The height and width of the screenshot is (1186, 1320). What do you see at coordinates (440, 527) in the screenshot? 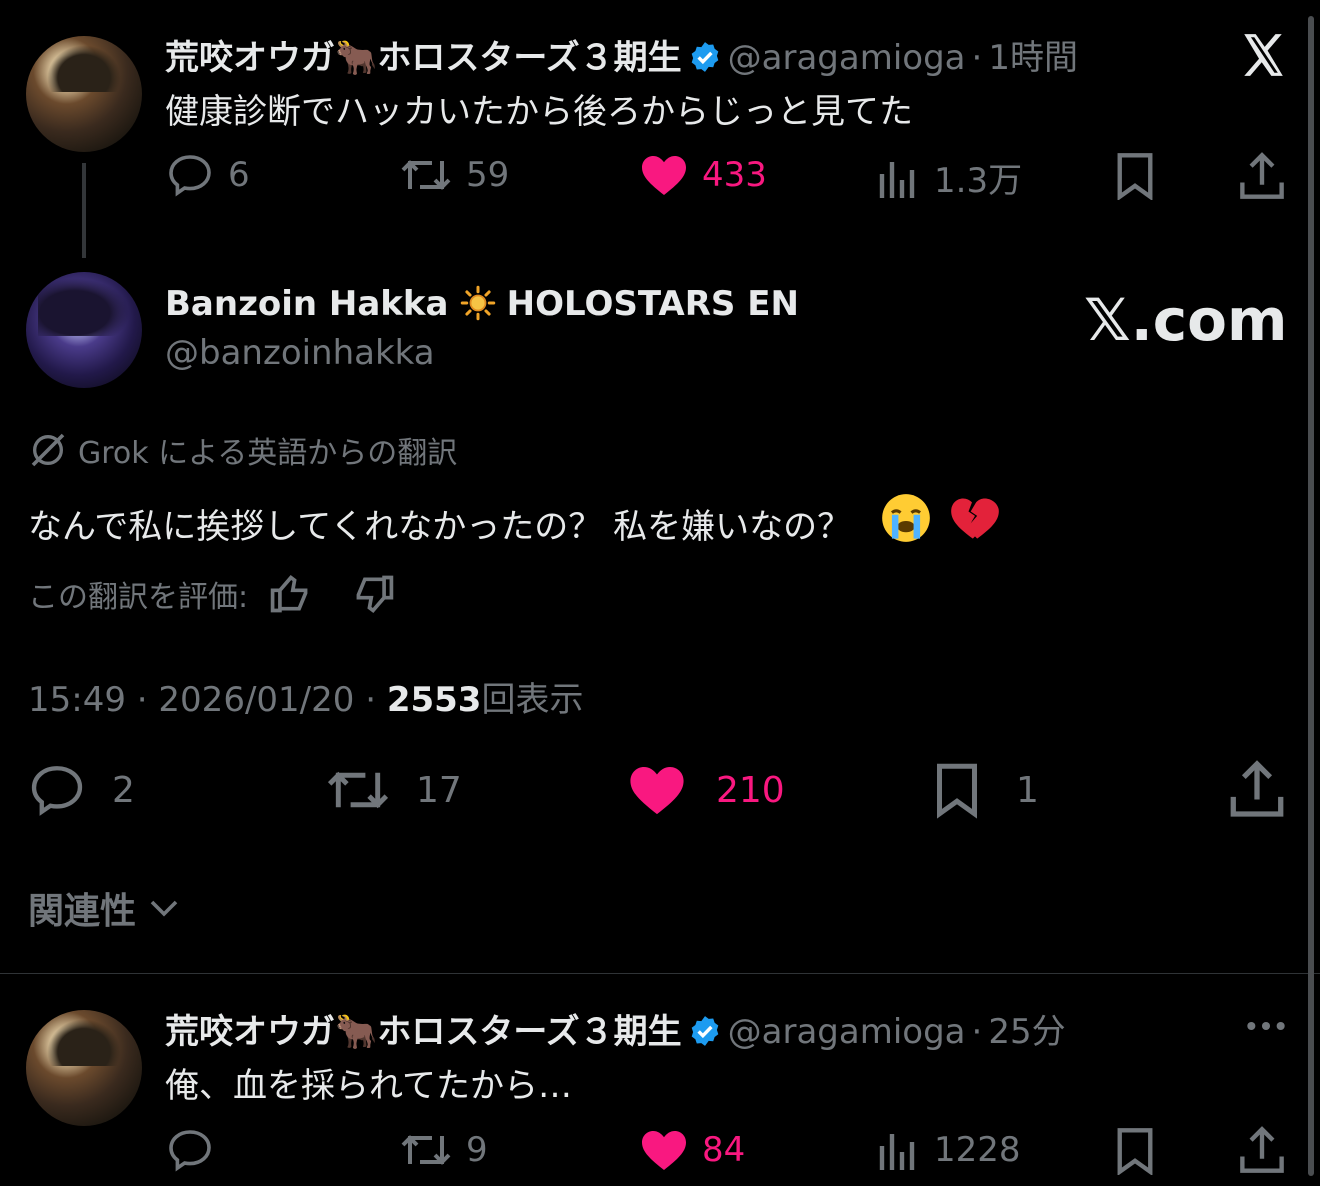
I see `tweet-text: なんで私に挨拶してくれなかったの？ 私を嫌いなの？` at bounding box center [440, 527].